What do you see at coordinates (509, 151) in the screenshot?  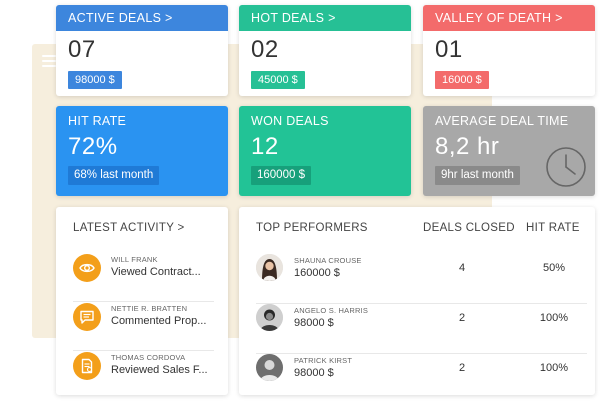 I see `average-deal-time-card: AVERAGE DEAL TIME 8,2 hr 9hr last month` at bounding box center [509, 151].